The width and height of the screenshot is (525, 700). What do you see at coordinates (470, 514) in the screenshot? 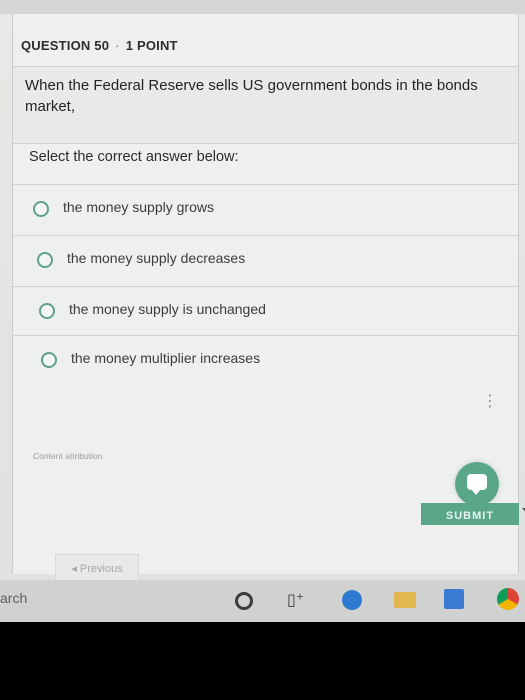
I see `submit-button: SUBMIT` at bounding box center [470, 514].